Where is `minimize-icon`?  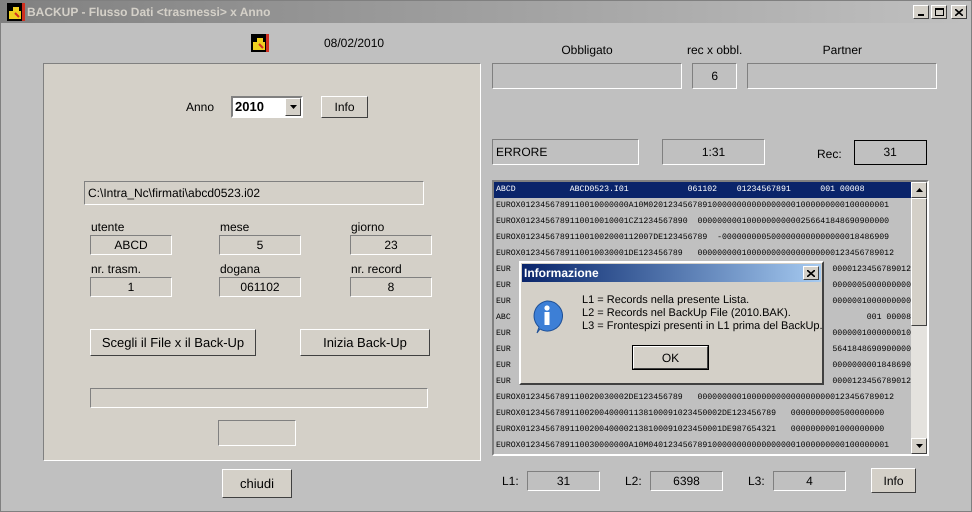
minimize-icon is located at coordinates (921, 15).